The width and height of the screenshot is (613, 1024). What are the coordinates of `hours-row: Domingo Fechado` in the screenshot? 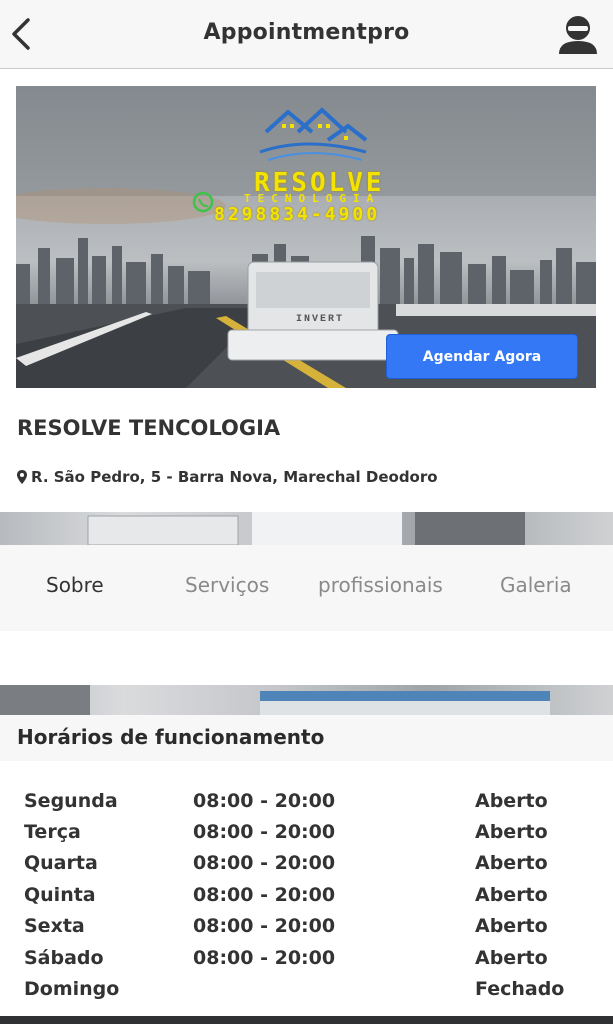 It's located at (306, 993).